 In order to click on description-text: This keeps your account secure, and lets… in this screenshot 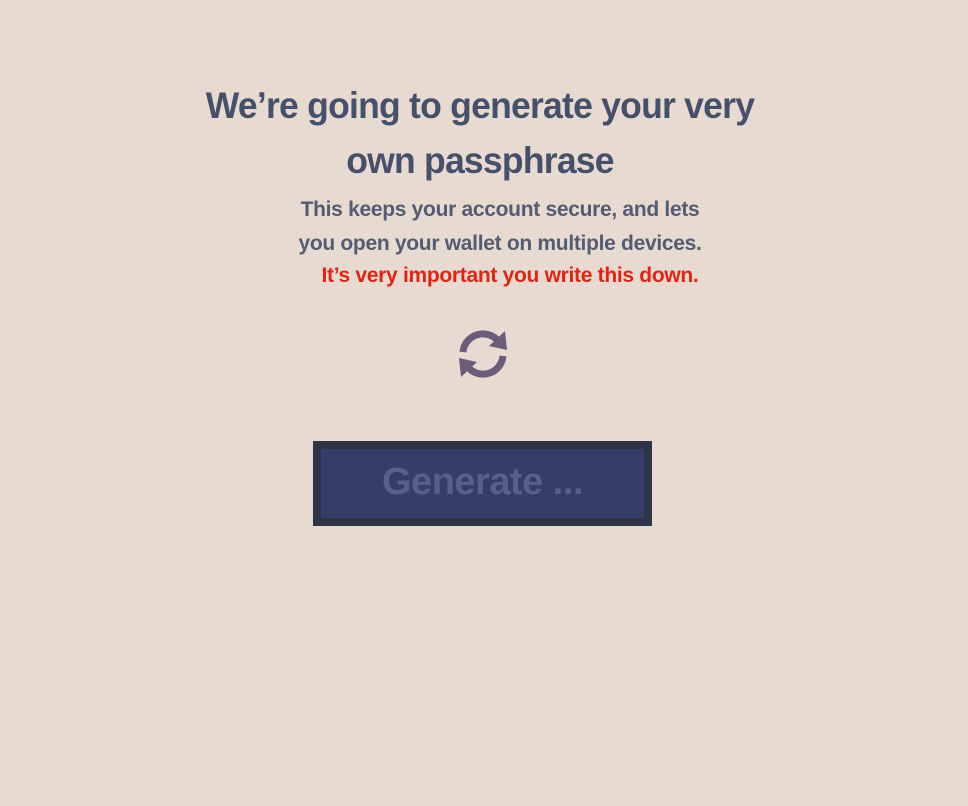, I will do `click(500, 226)`.